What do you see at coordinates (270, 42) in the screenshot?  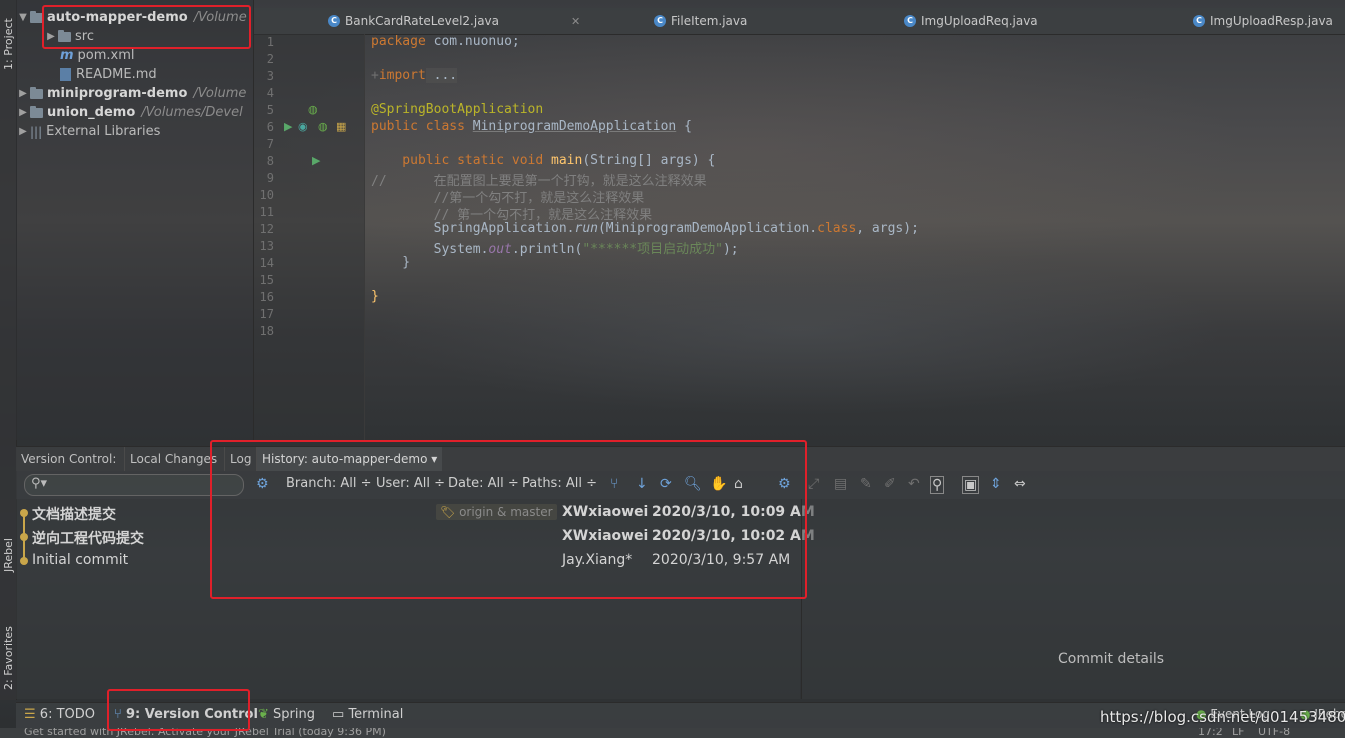 I see `line-number: 1` at bounding box center [270, 42].